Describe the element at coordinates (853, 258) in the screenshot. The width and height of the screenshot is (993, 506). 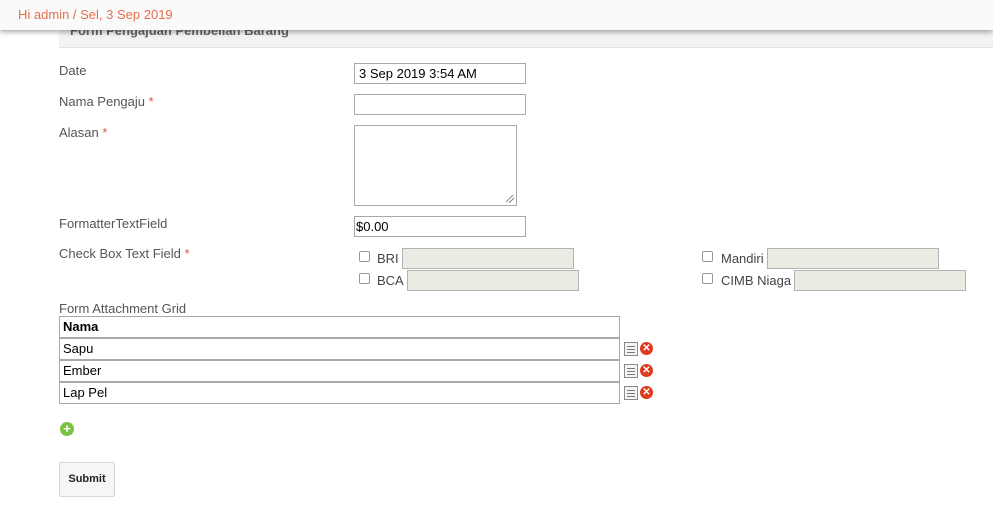
I see `mandiri-text-field` at that location.